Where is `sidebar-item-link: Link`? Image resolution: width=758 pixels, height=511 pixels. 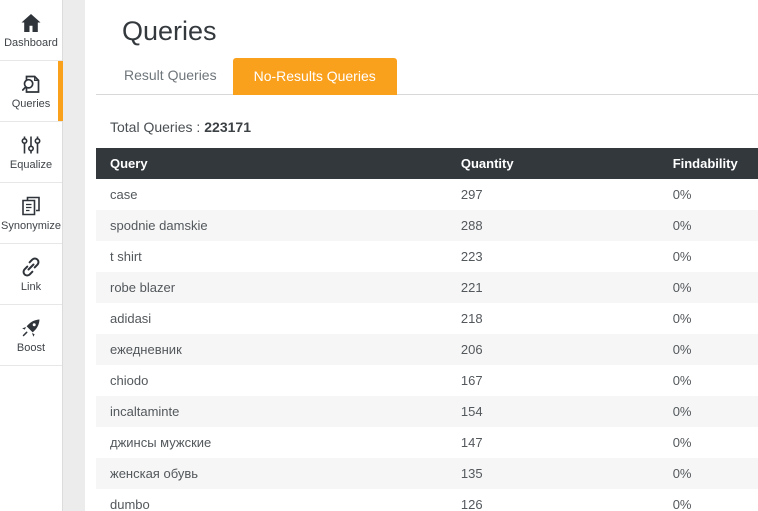
sidebar-item-link: Link is located at coordinates (31, 274).